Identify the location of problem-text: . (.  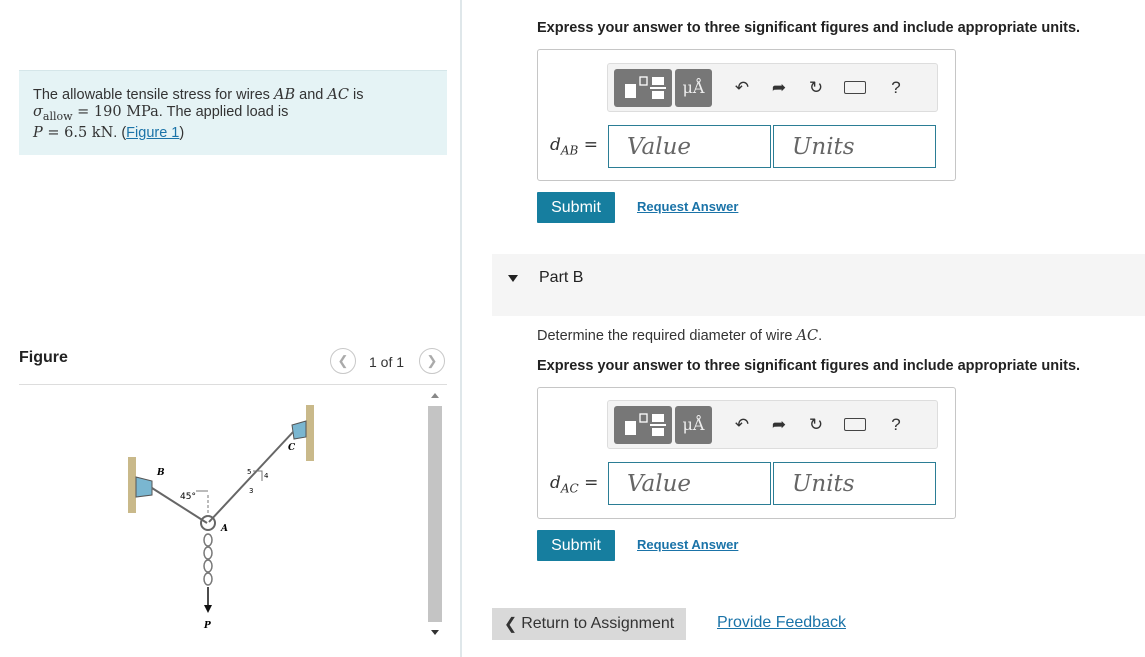
(120, 132).